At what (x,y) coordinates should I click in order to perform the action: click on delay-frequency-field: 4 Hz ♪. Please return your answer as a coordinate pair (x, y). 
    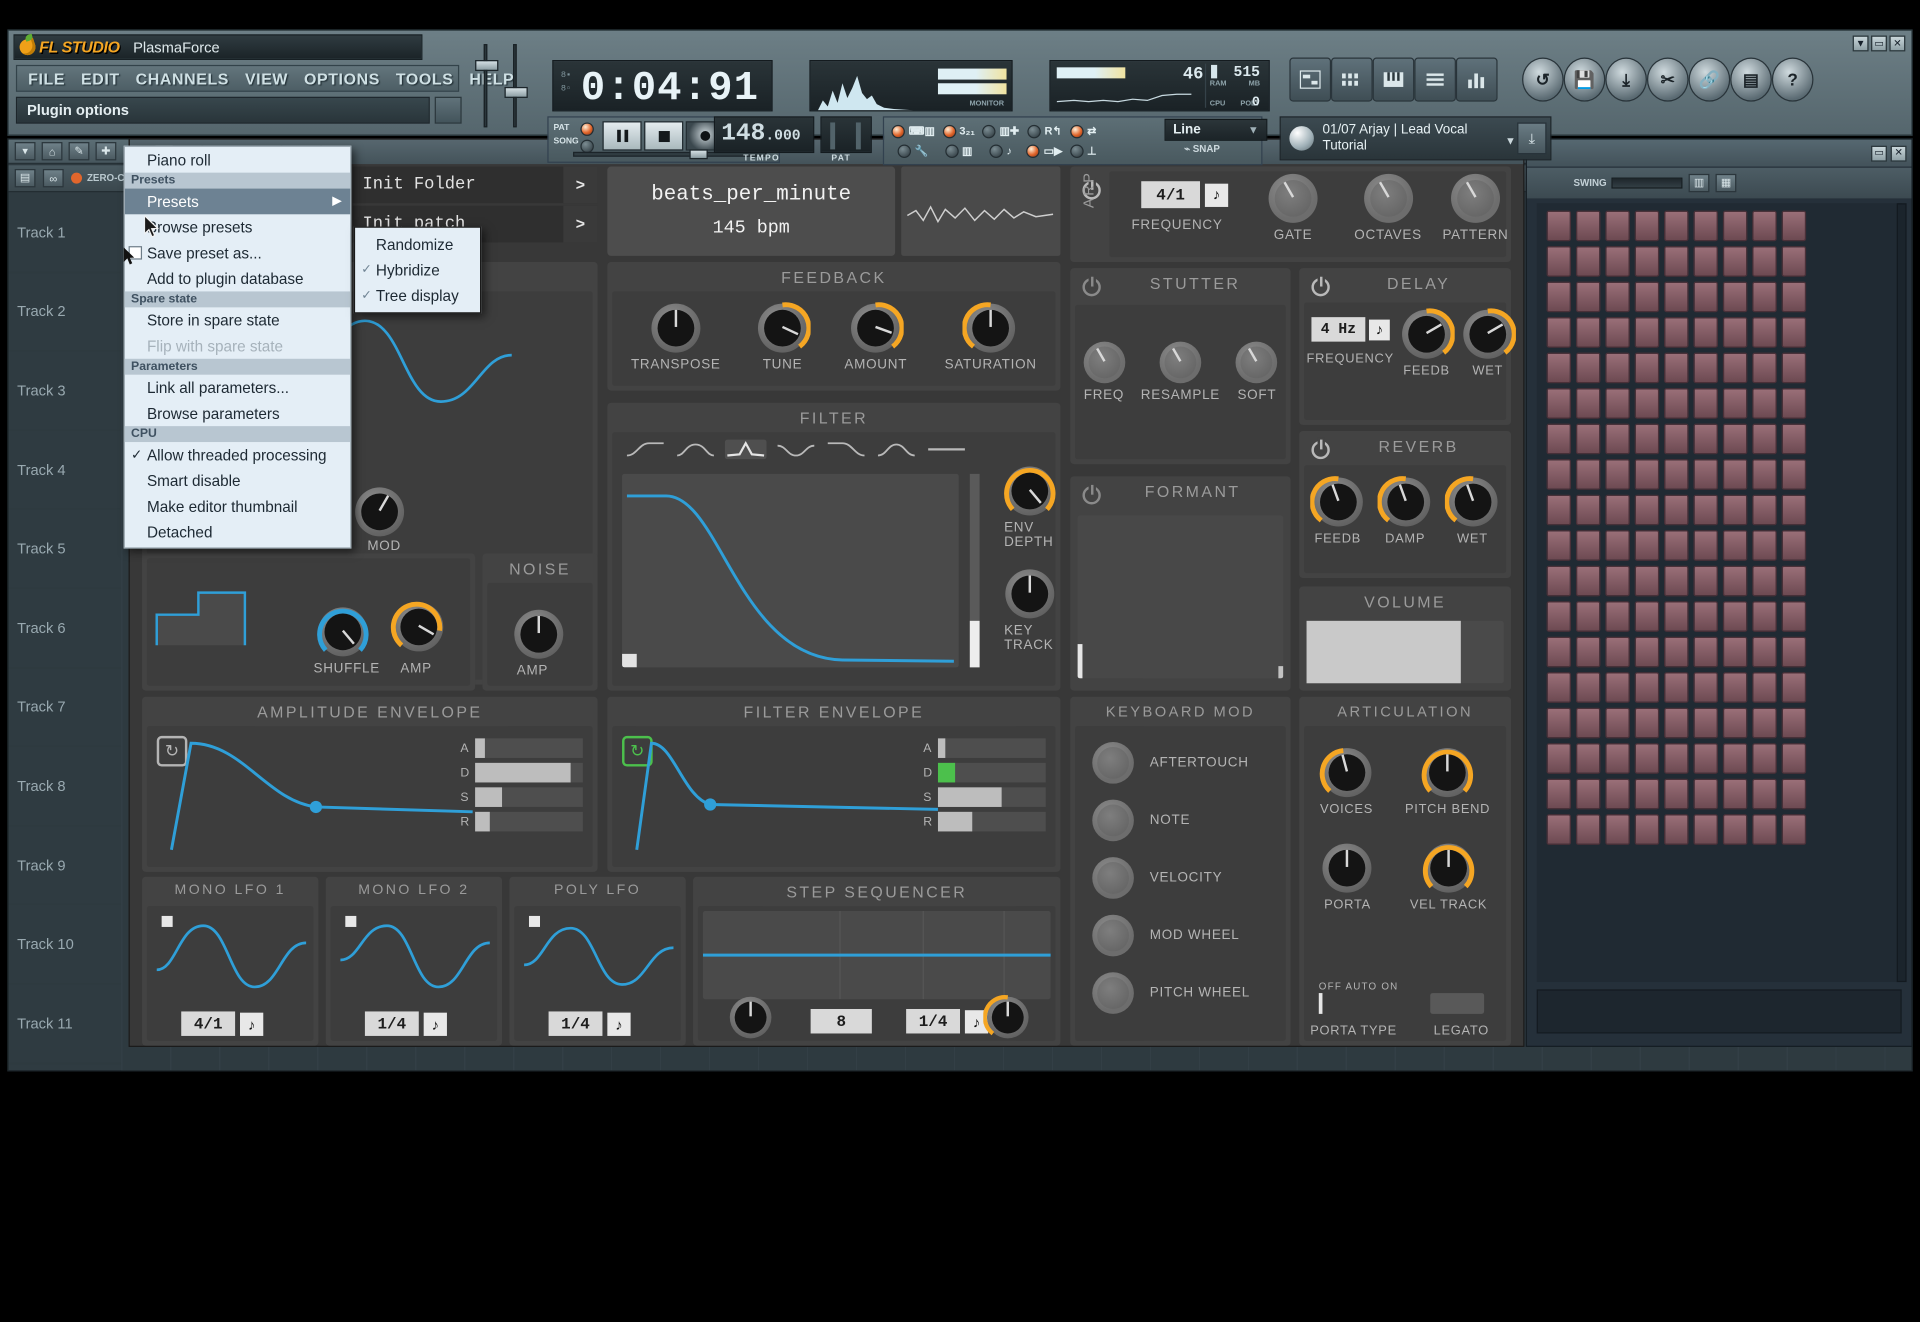
    Looking at the image, I should click on (1350, 329).